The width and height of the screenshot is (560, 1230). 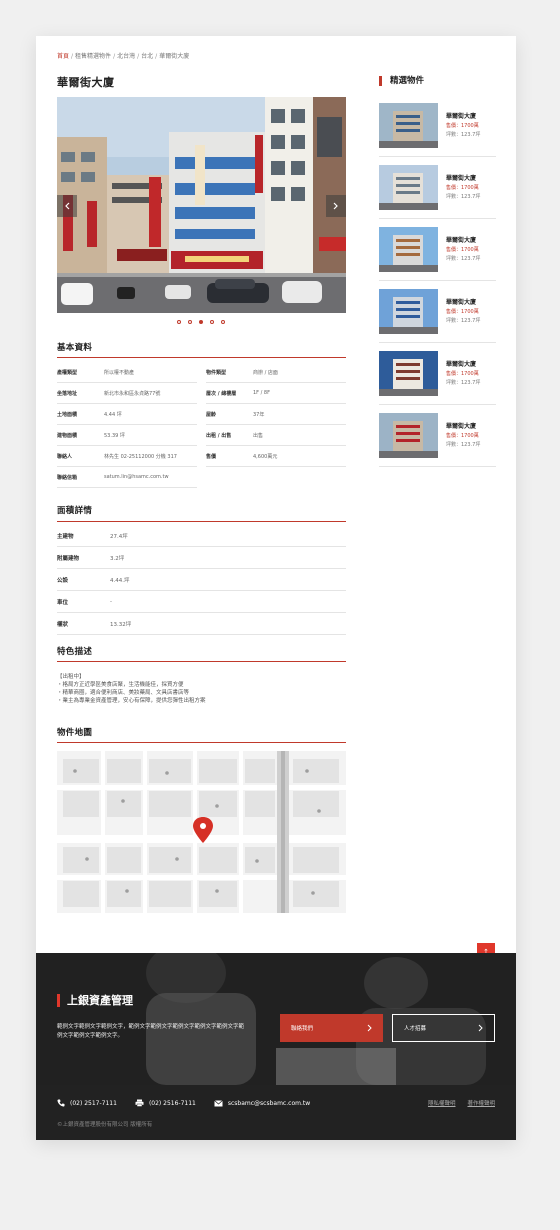 I want to click on feature-line: ・精華商圈，適合便利商店、美妝藥局、文具店書店等, so click(x=123, y=693).